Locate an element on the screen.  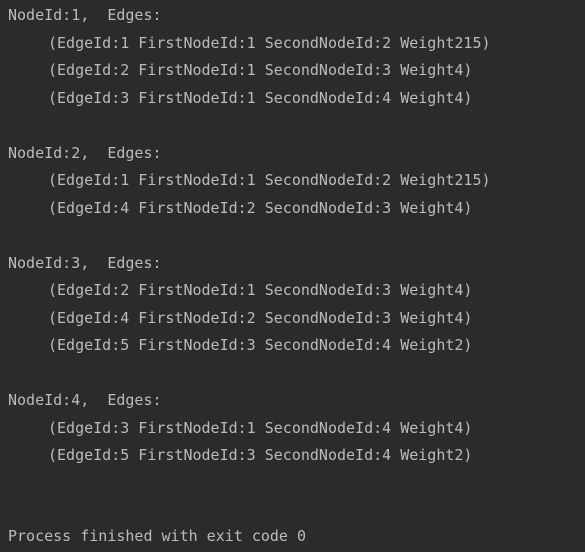
node-header: NodeId:2, Edges: is located at coordinates (85, 152).